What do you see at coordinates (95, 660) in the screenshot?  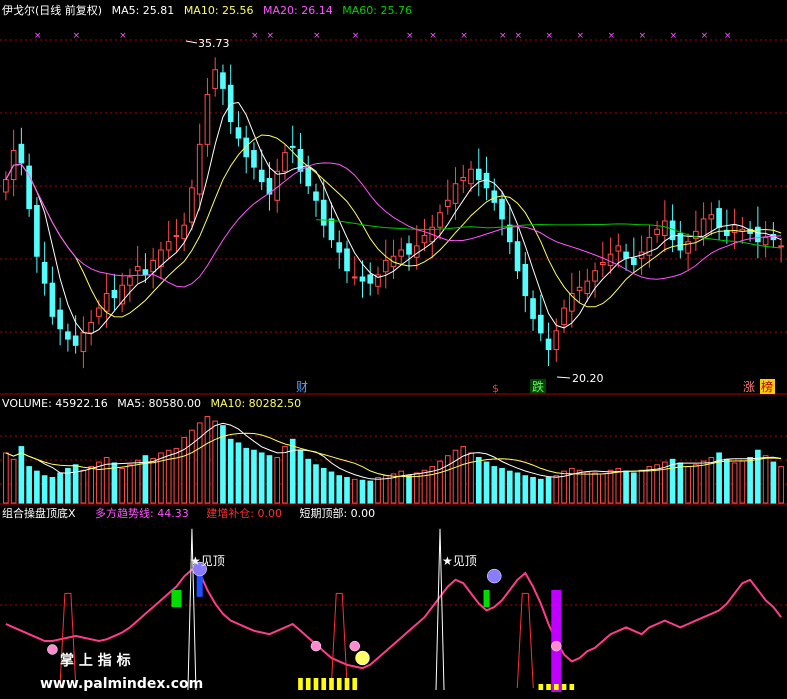 I see `watermark-line1: 掌 上 指 标` at bounding box center [95, 660].